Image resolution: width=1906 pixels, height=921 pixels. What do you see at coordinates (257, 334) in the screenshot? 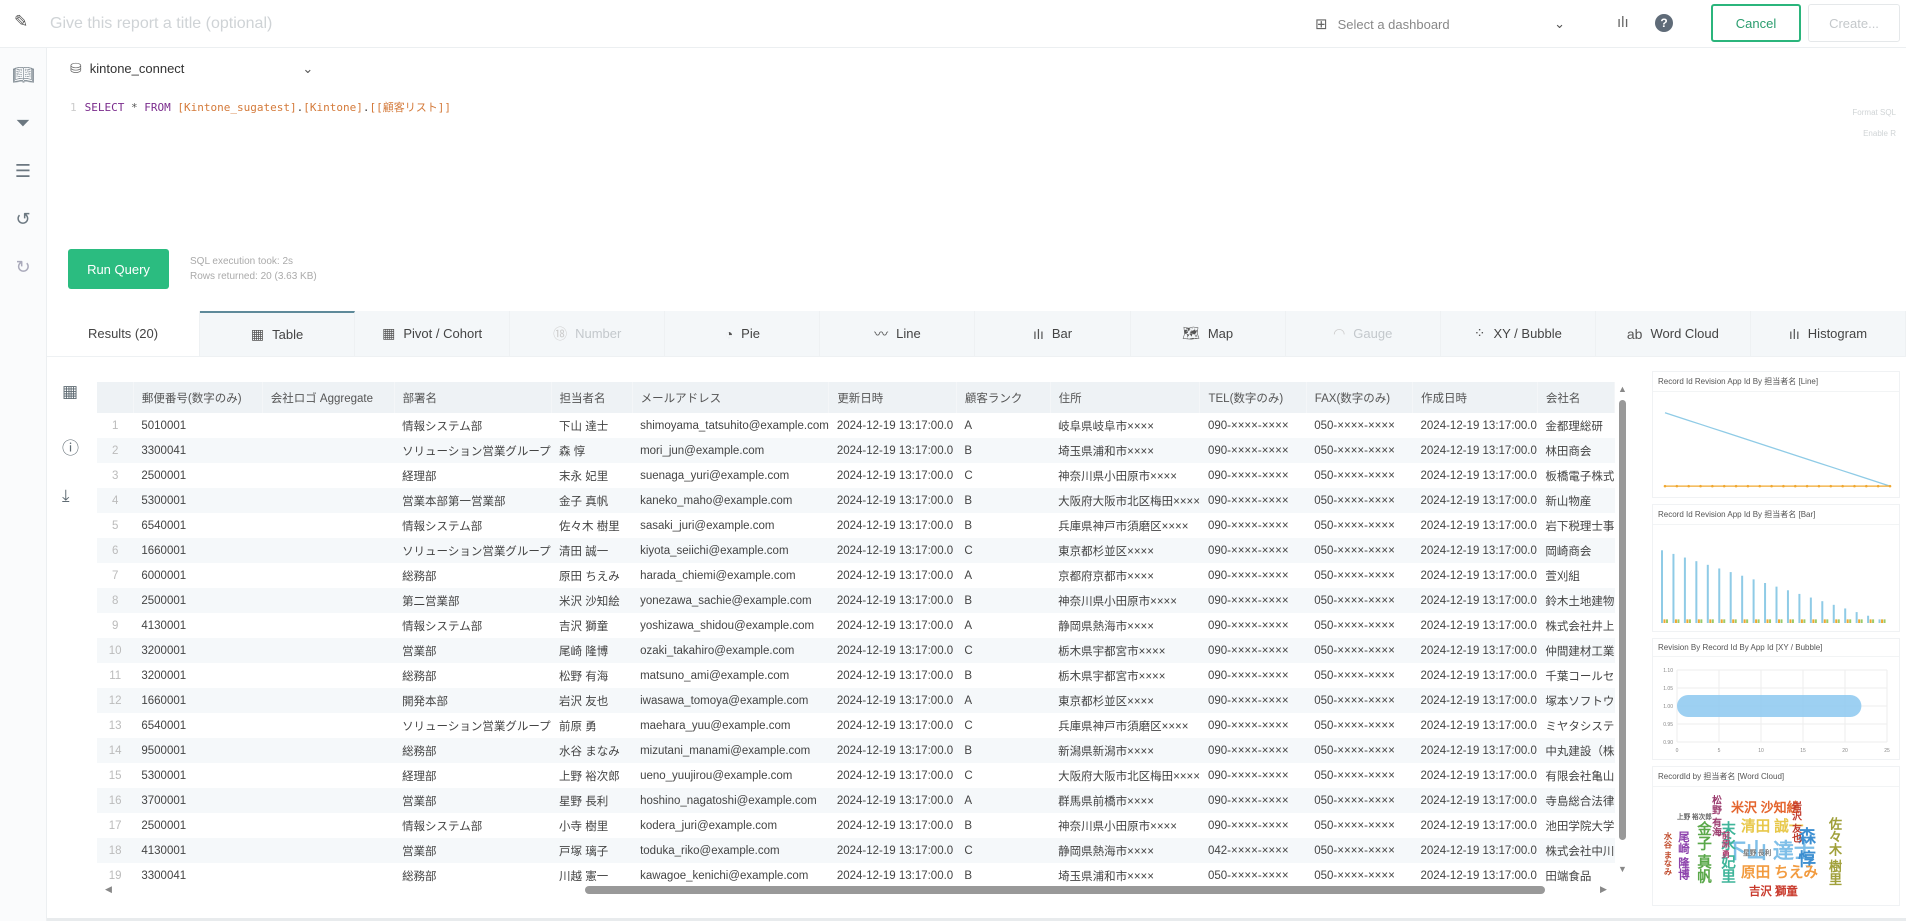
I see `table-icon: ▦` at bounding box center [257, 334].